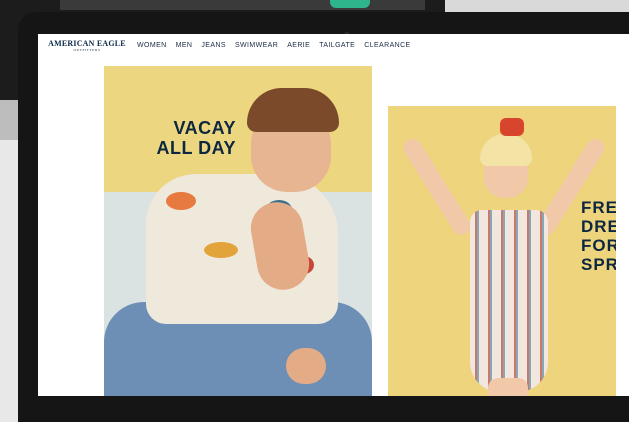  Describe the element at coordinates (598, 264) in the screenshot. I see `hero-right-line4: SPR` at that location.